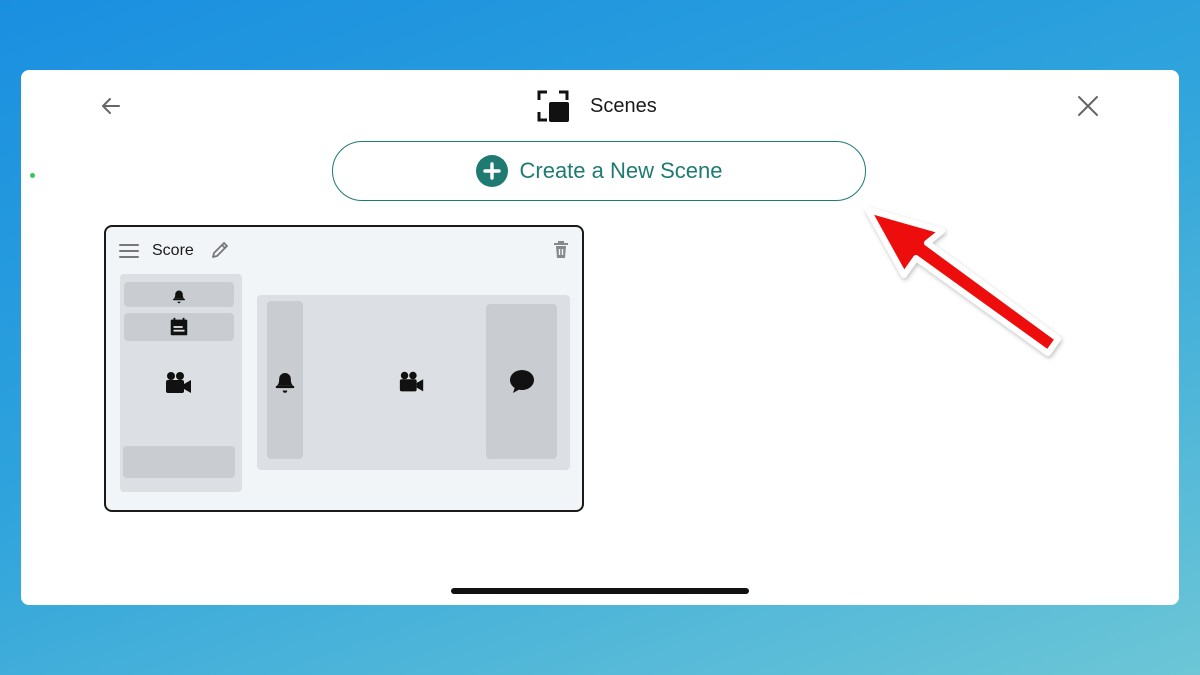  I want to click on hamburger-menu-icon, so click(129, 251).